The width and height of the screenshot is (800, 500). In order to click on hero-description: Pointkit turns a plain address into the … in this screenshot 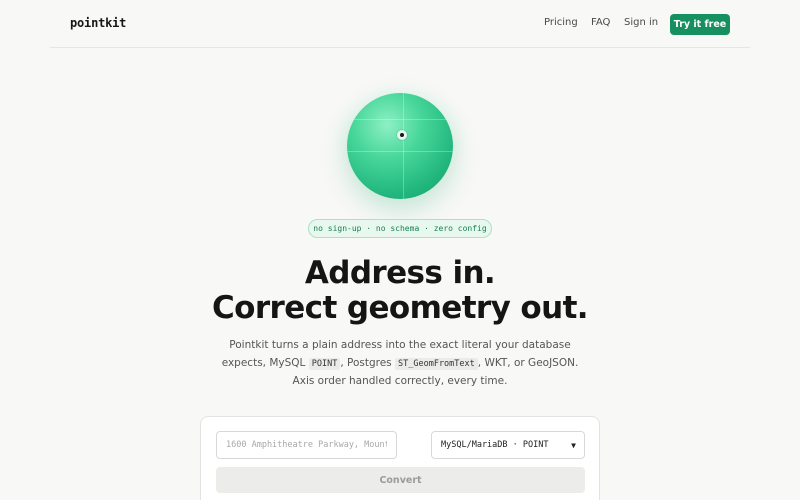, I will do `click(400, 364)`.